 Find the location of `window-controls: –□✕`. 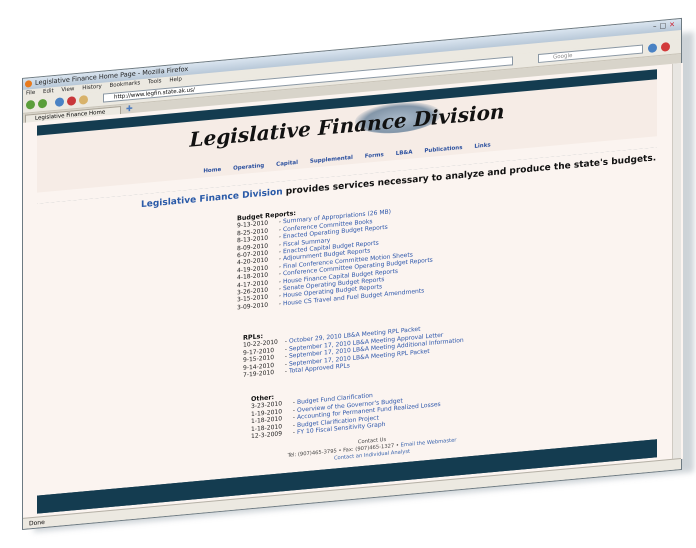

window-controls: –□✕ is located at coordinates (665, 25).